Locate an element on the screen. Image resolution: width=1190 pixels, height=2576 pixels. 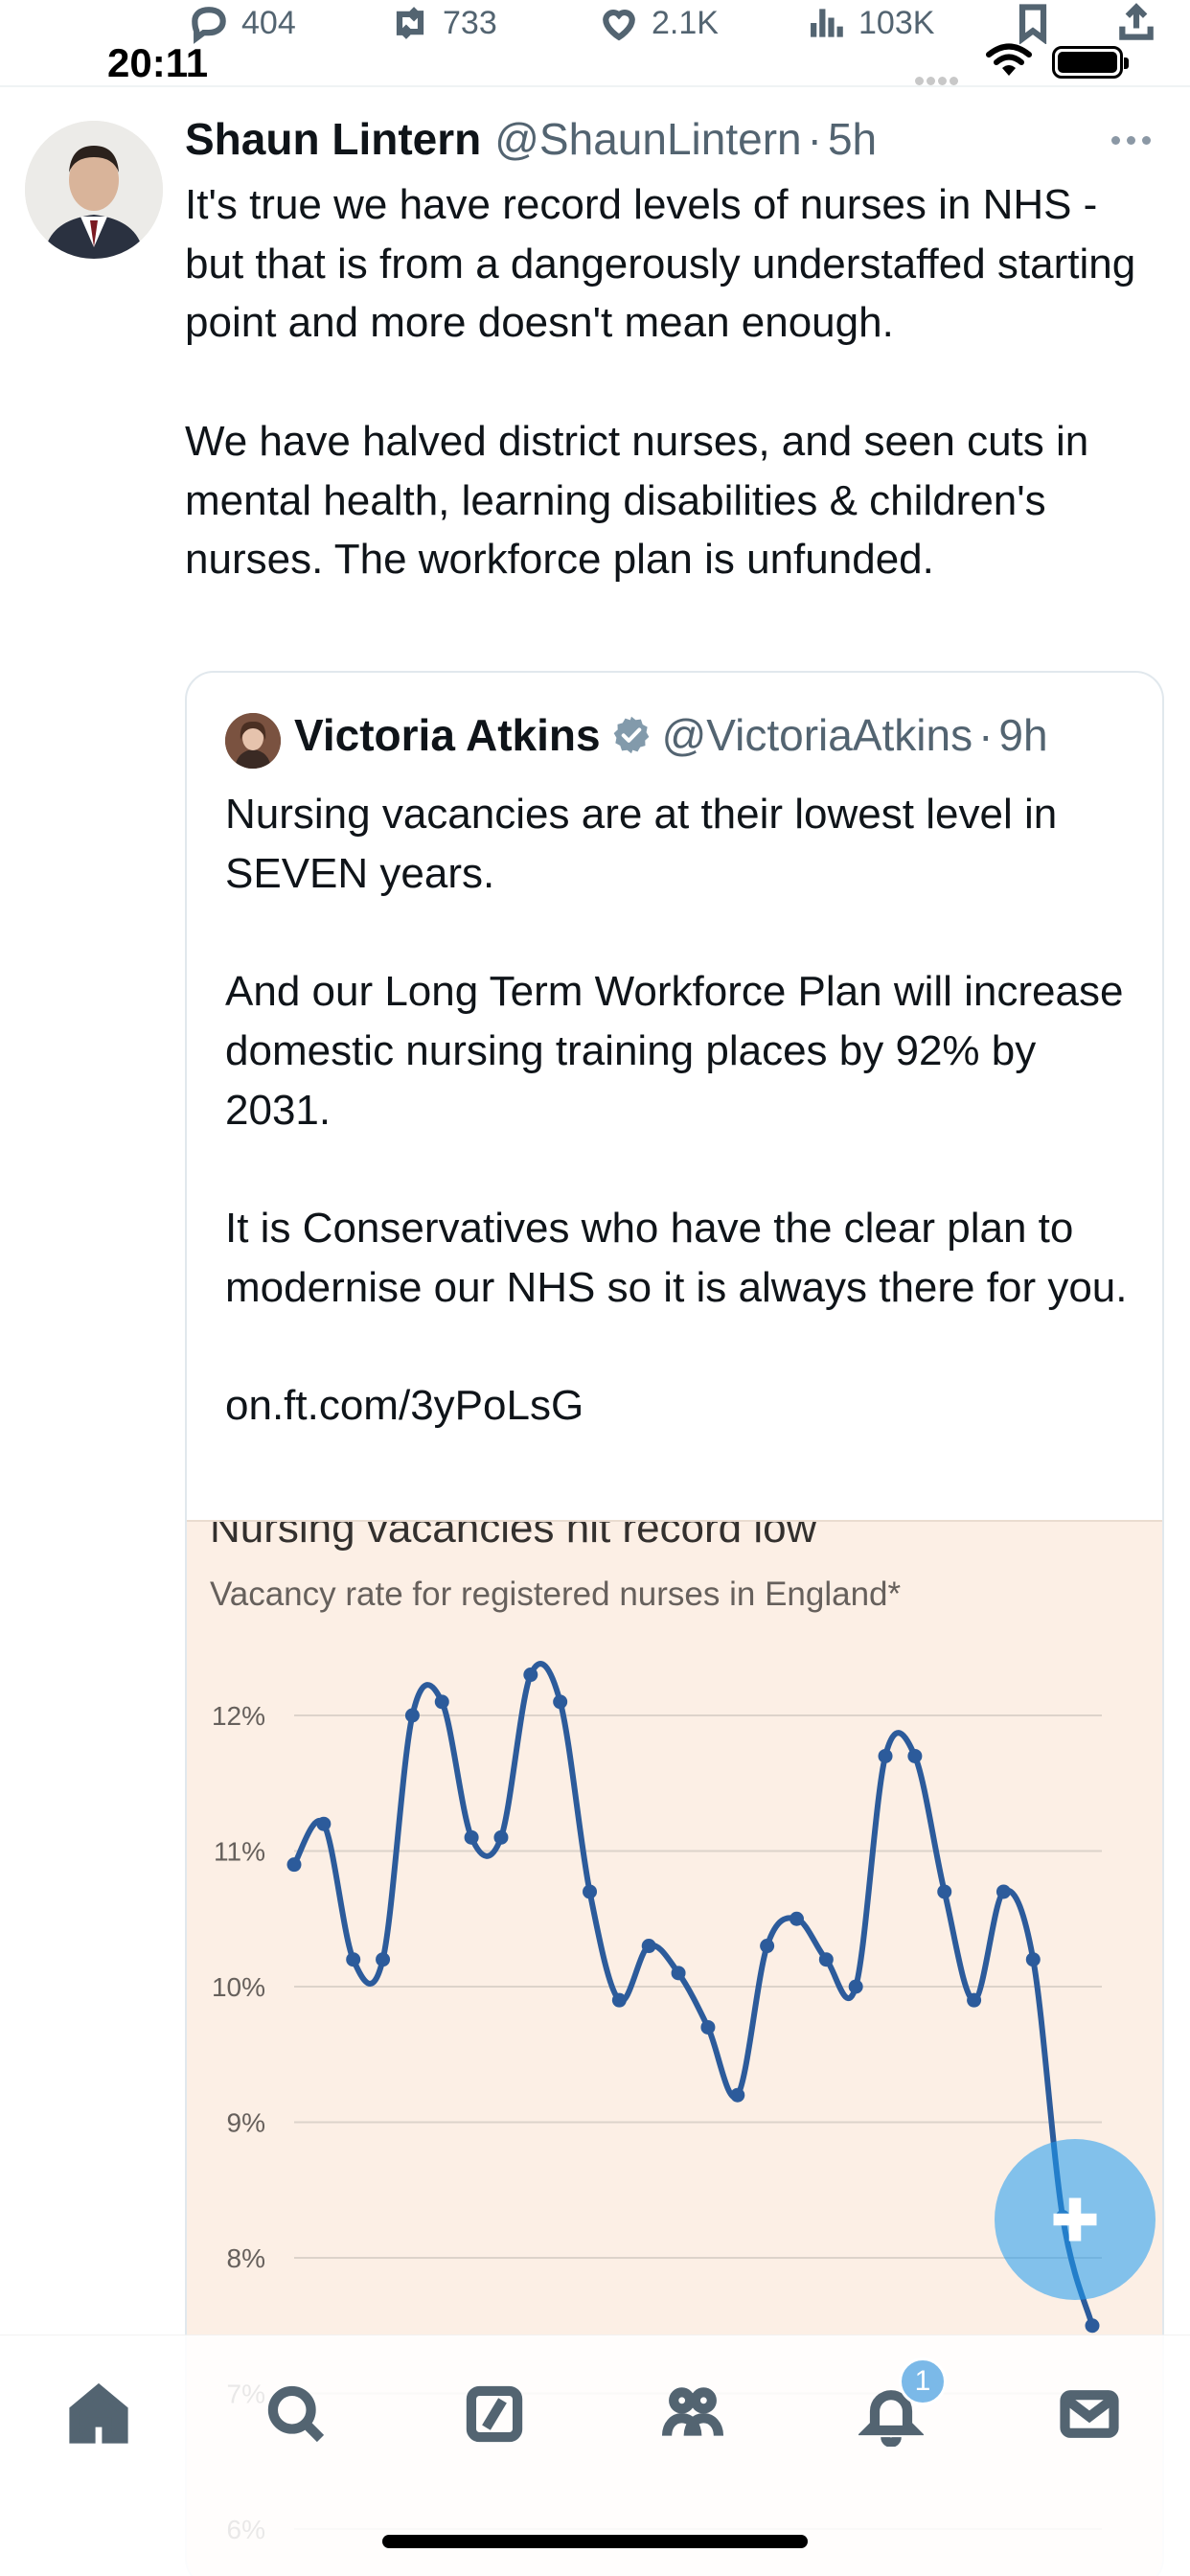
avatar-portrait is located at coordinates (94, 190).